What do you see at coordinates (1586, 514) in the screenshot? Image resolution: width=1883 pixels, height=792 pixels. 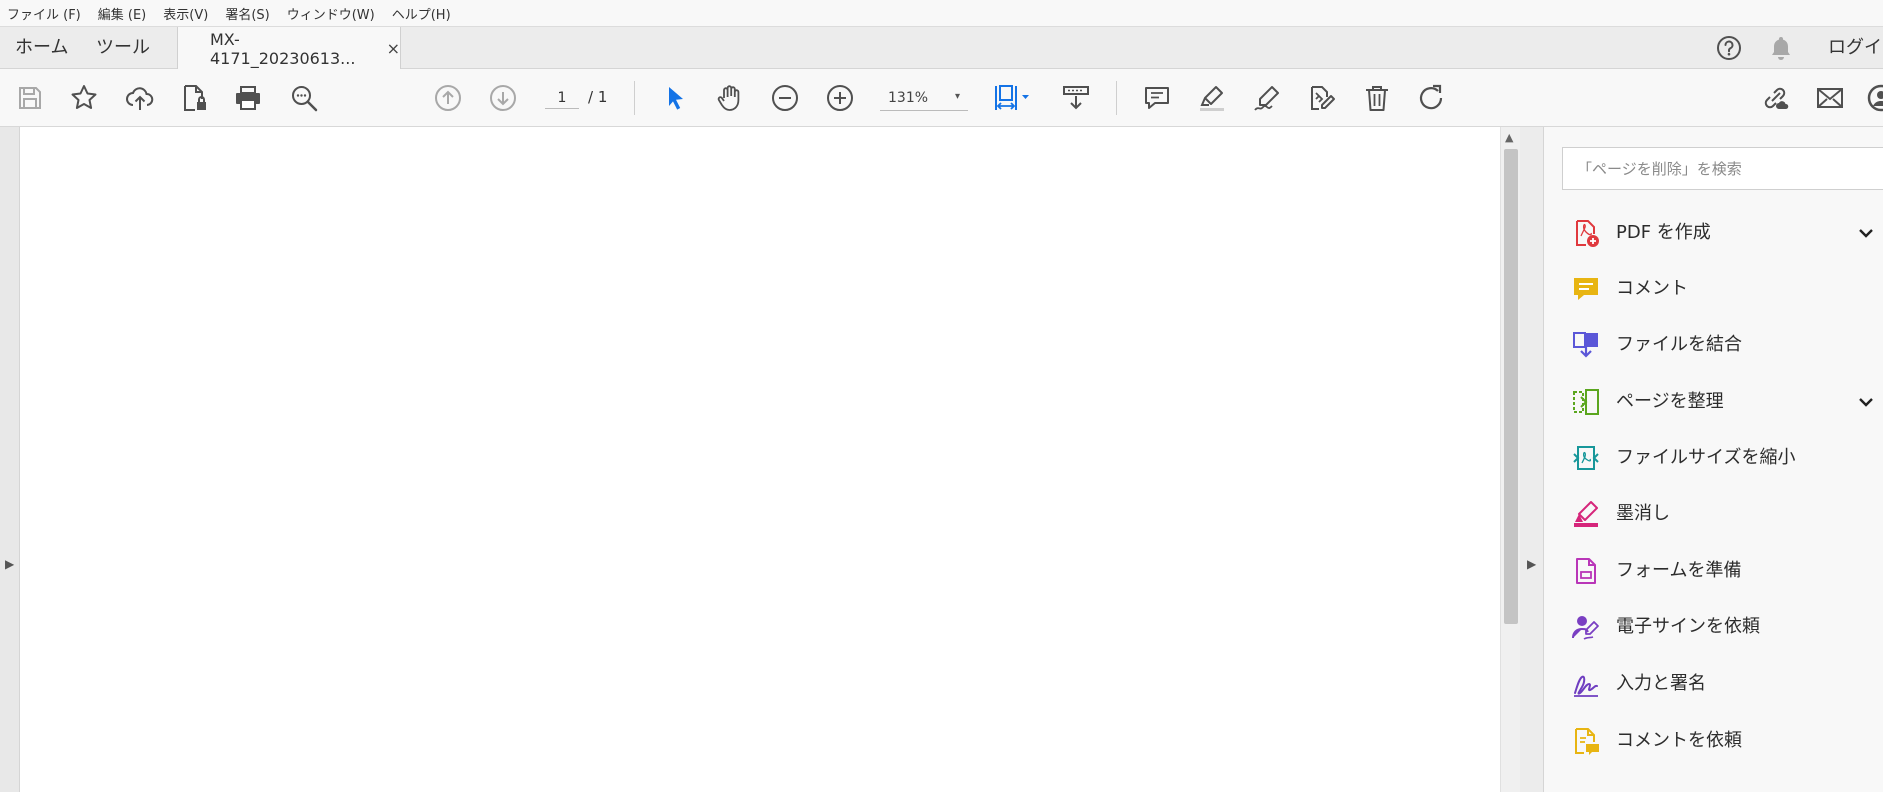 I see `redact-icon` at bounding box center [1586, 514].